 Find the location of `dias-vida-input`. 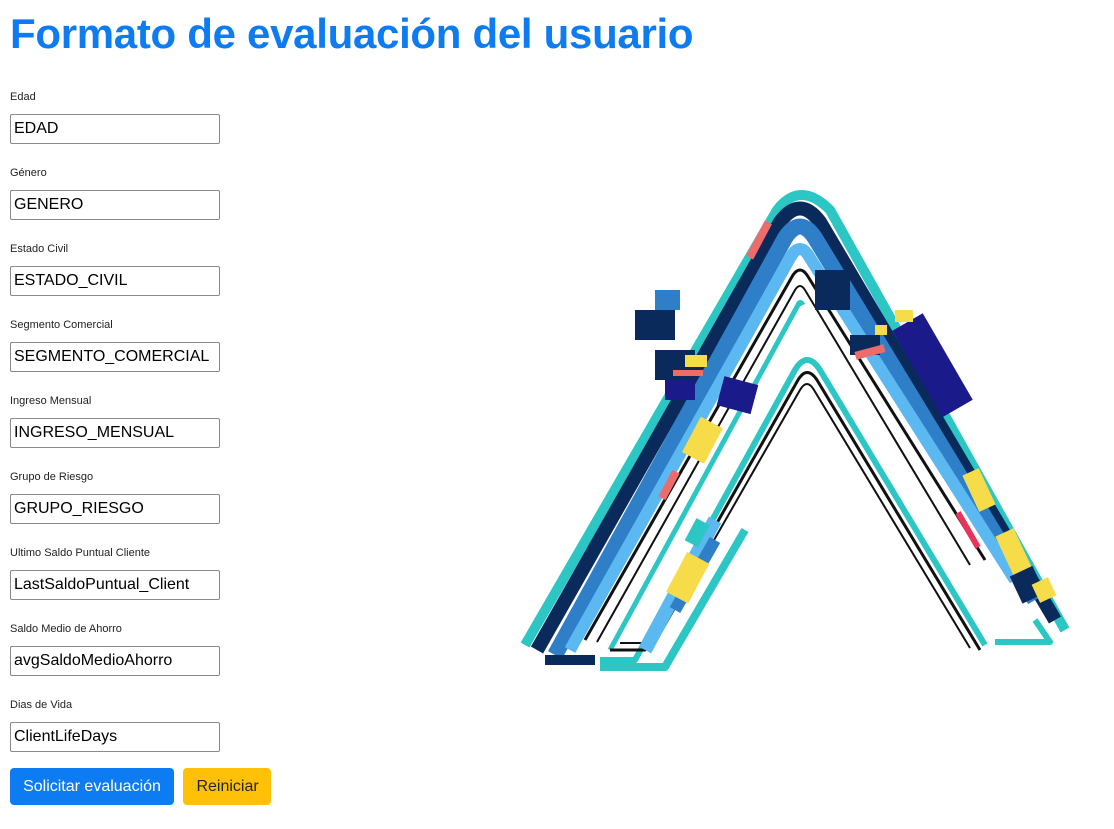

dias-vida-input is located at coordinates (115, 737).